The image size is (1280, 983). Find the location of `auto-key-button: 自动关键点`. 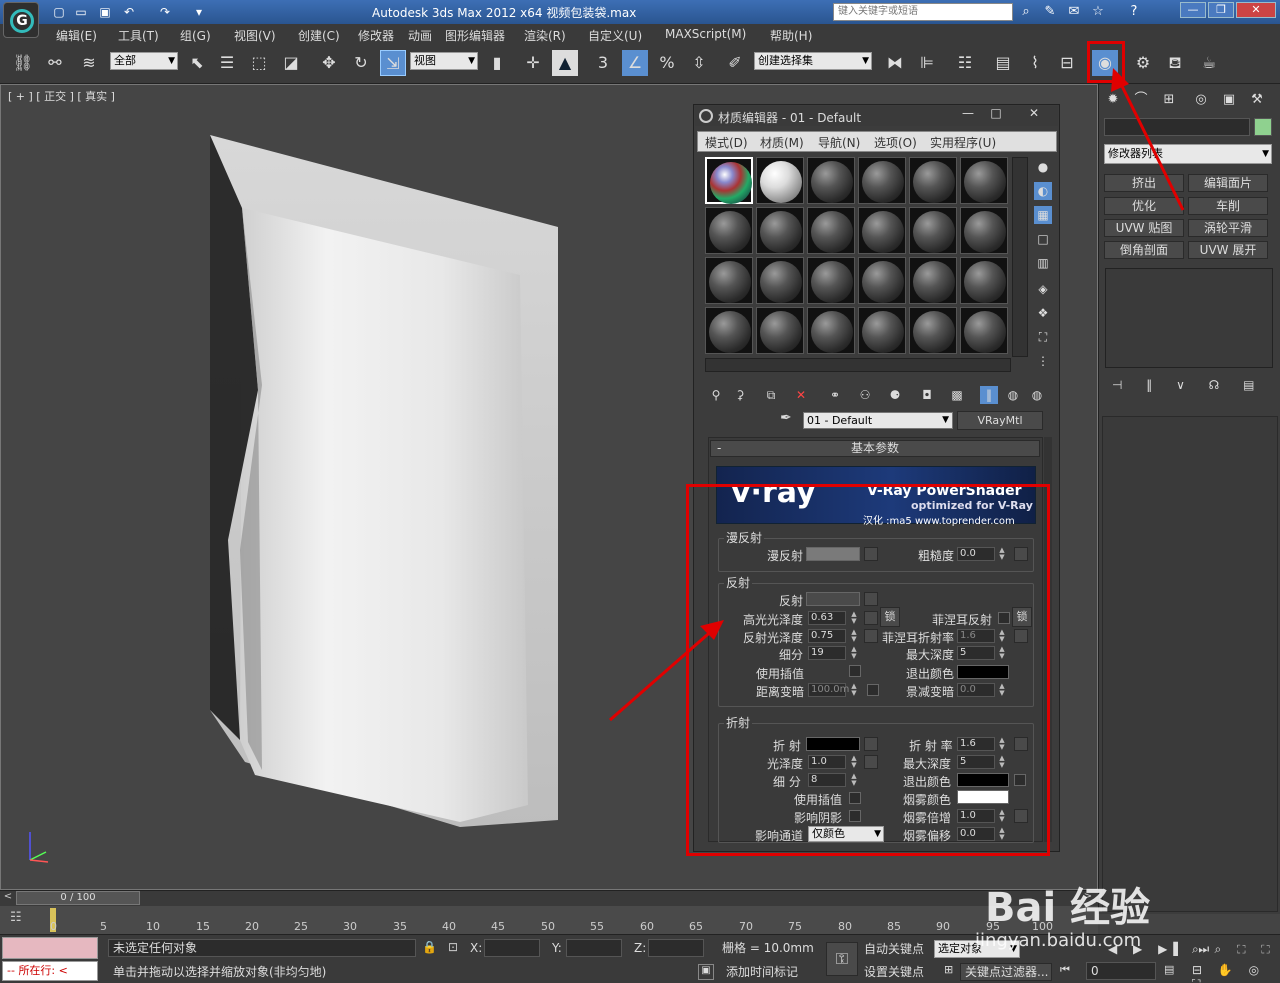

auto-key-button: 自动关键点 is located at coordinates (899, 949).